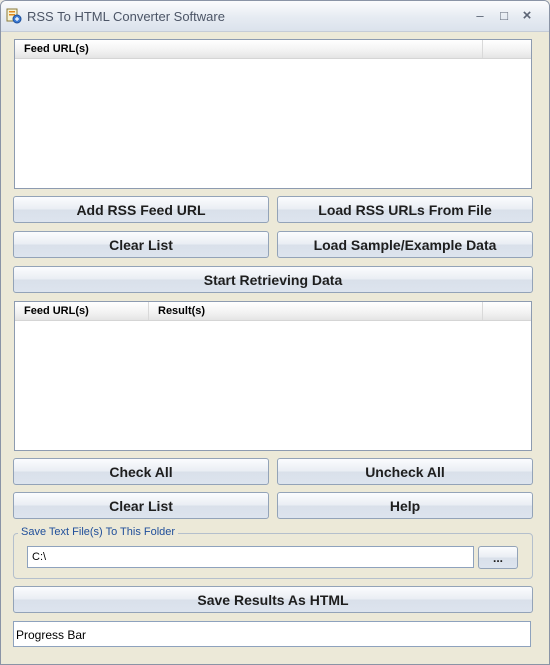 The height and width of the screenshot is (665, 550). I want to click on results-list-header: Feed URL(s) Result(s), so click(273, 311).